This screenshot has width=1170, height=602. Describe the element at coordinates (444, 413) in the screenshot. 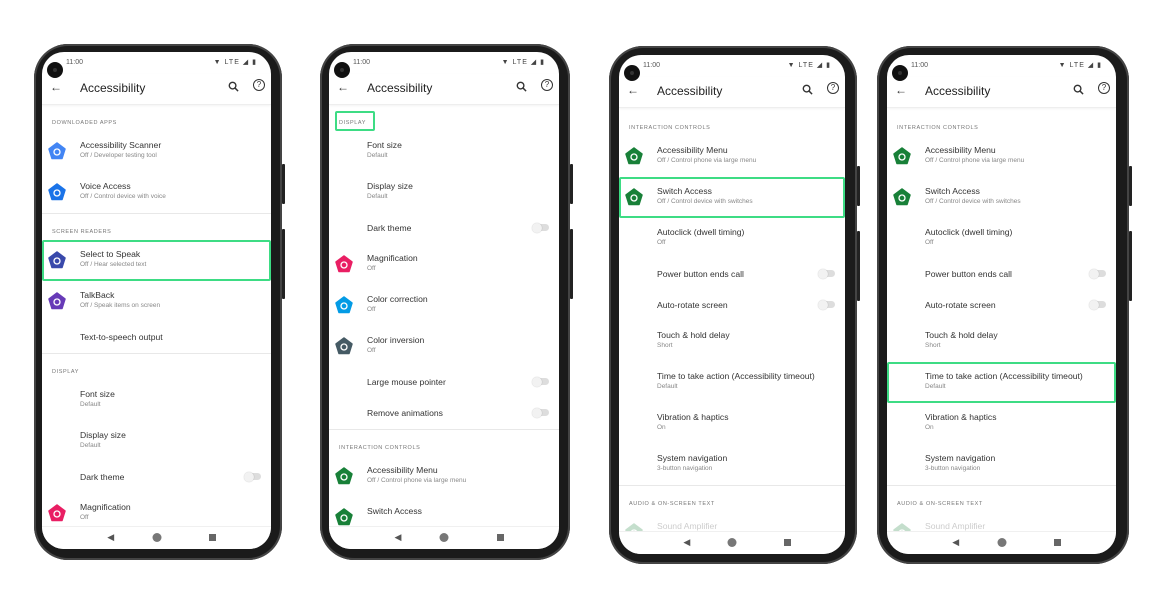

I see `setting-row: Remove animations` at that location.